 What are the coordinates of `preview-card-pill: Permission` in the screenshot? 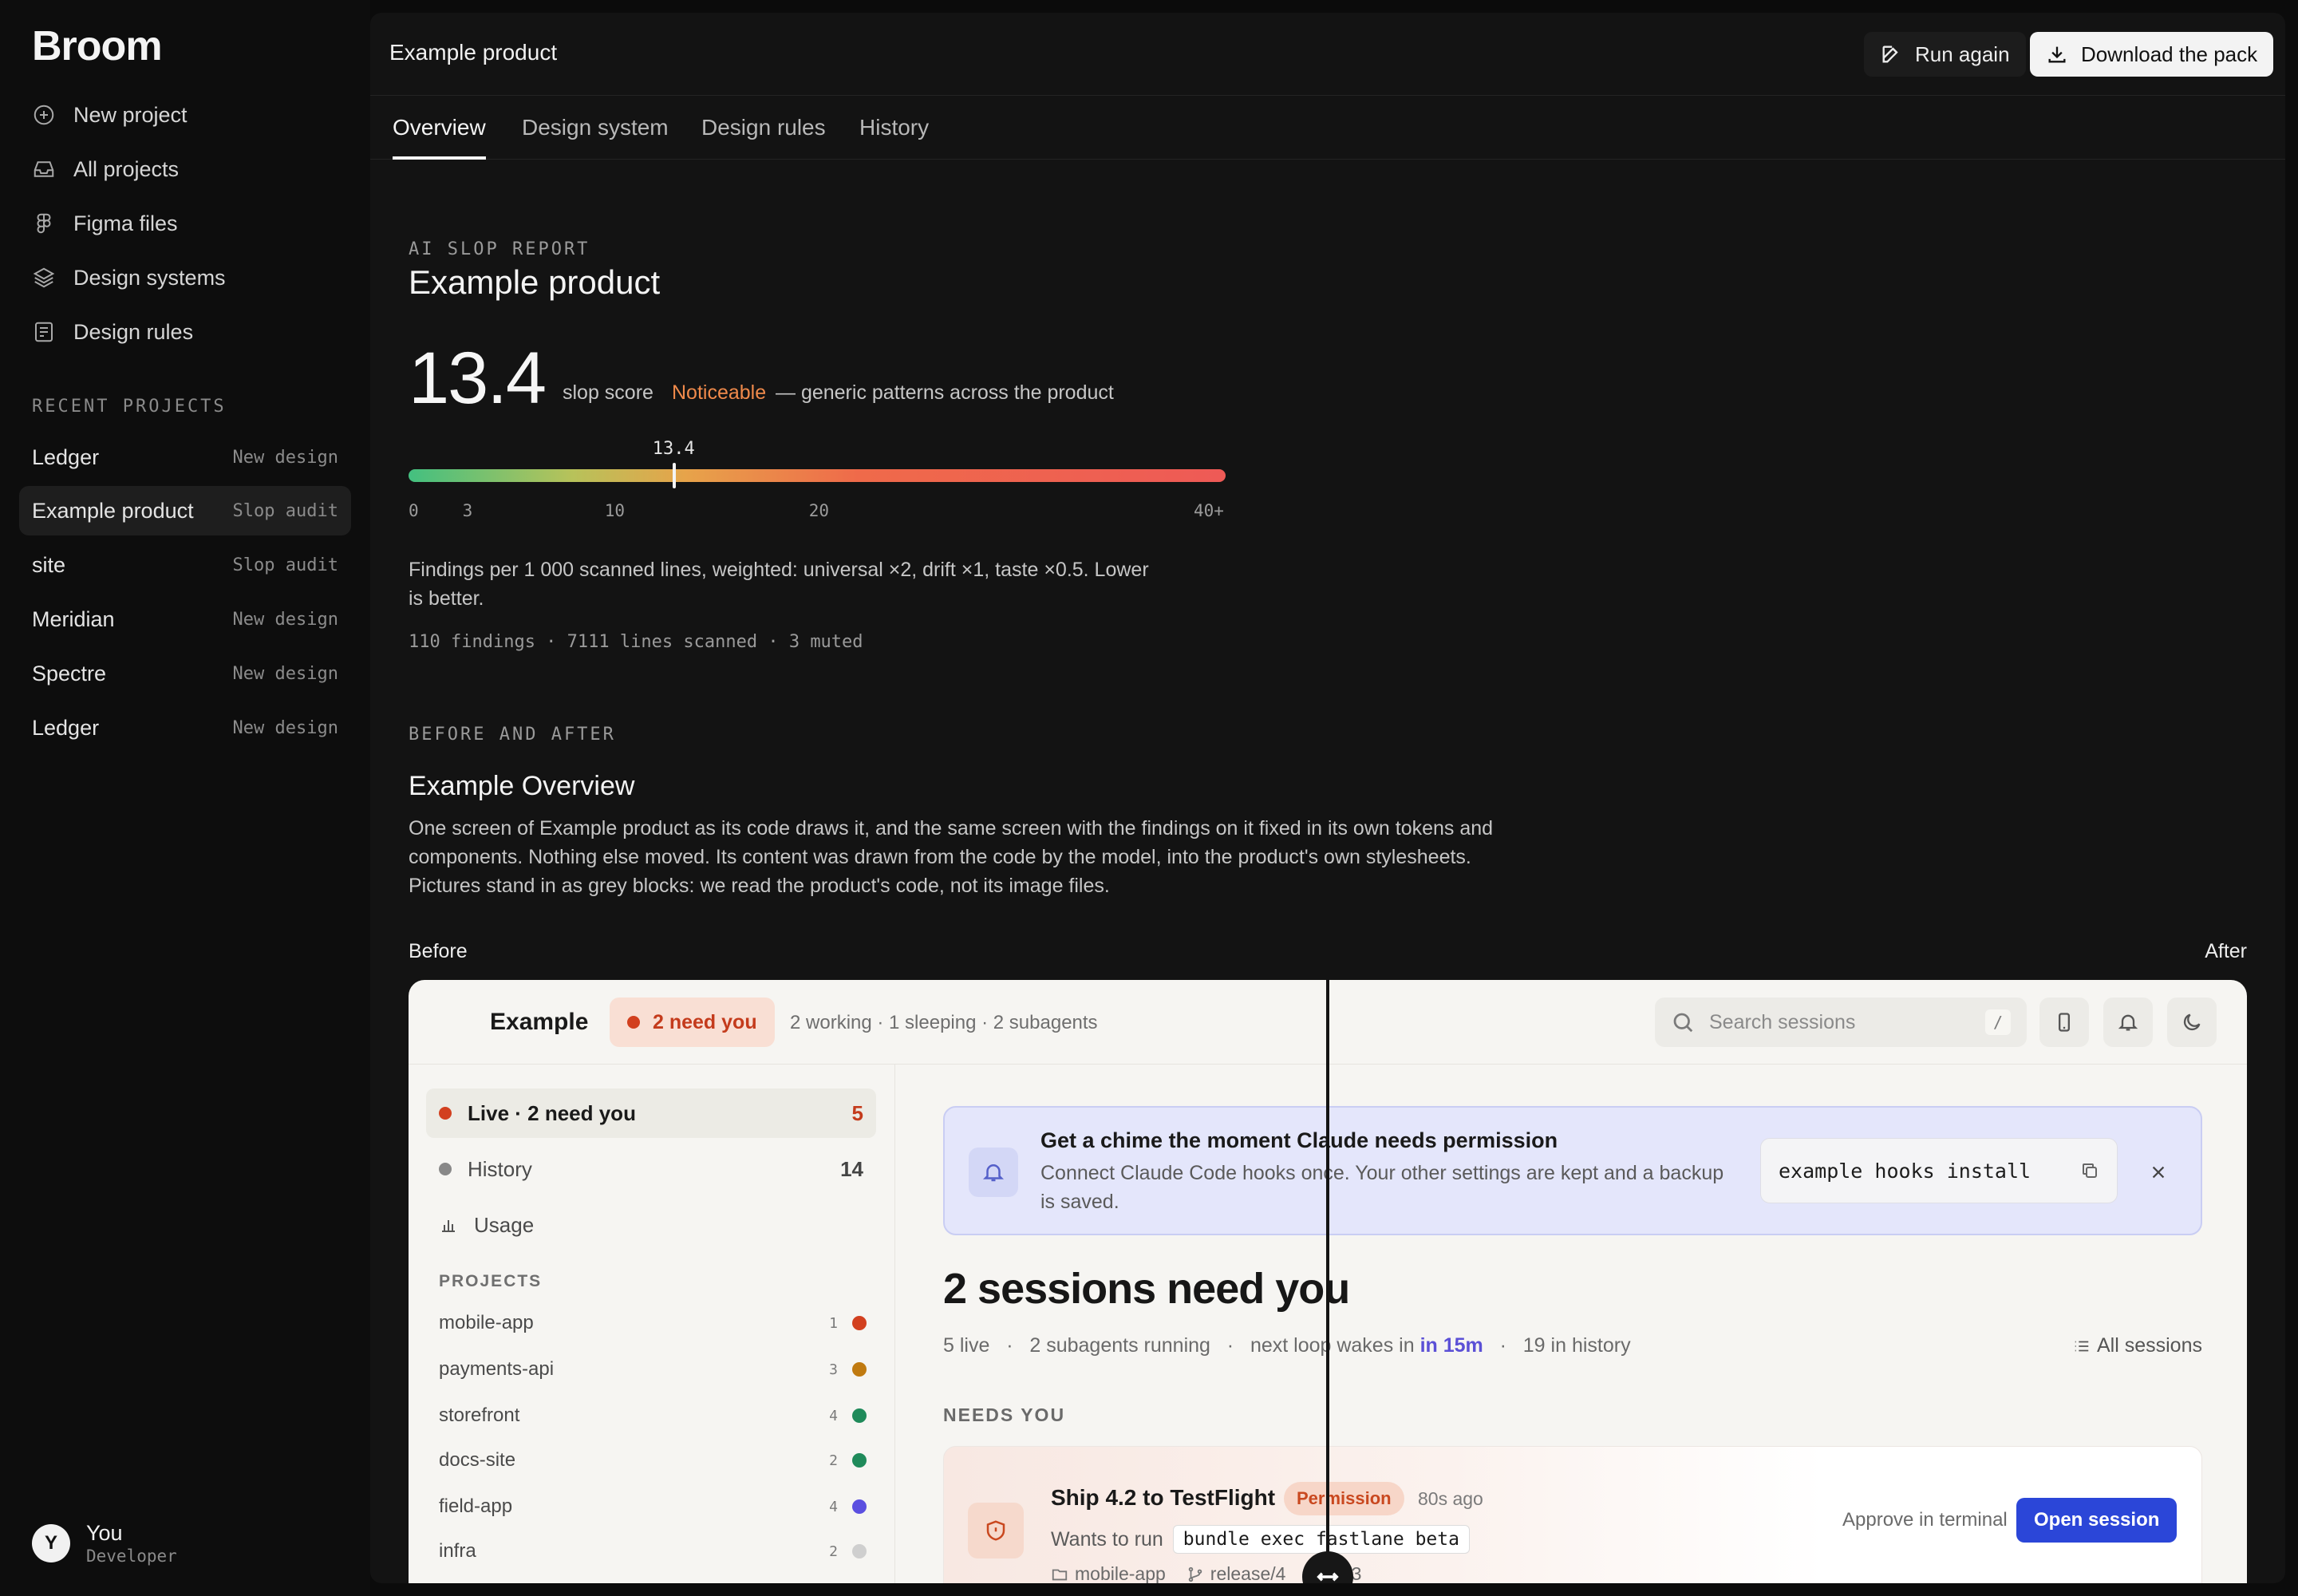 It's located at (1344, 1498).